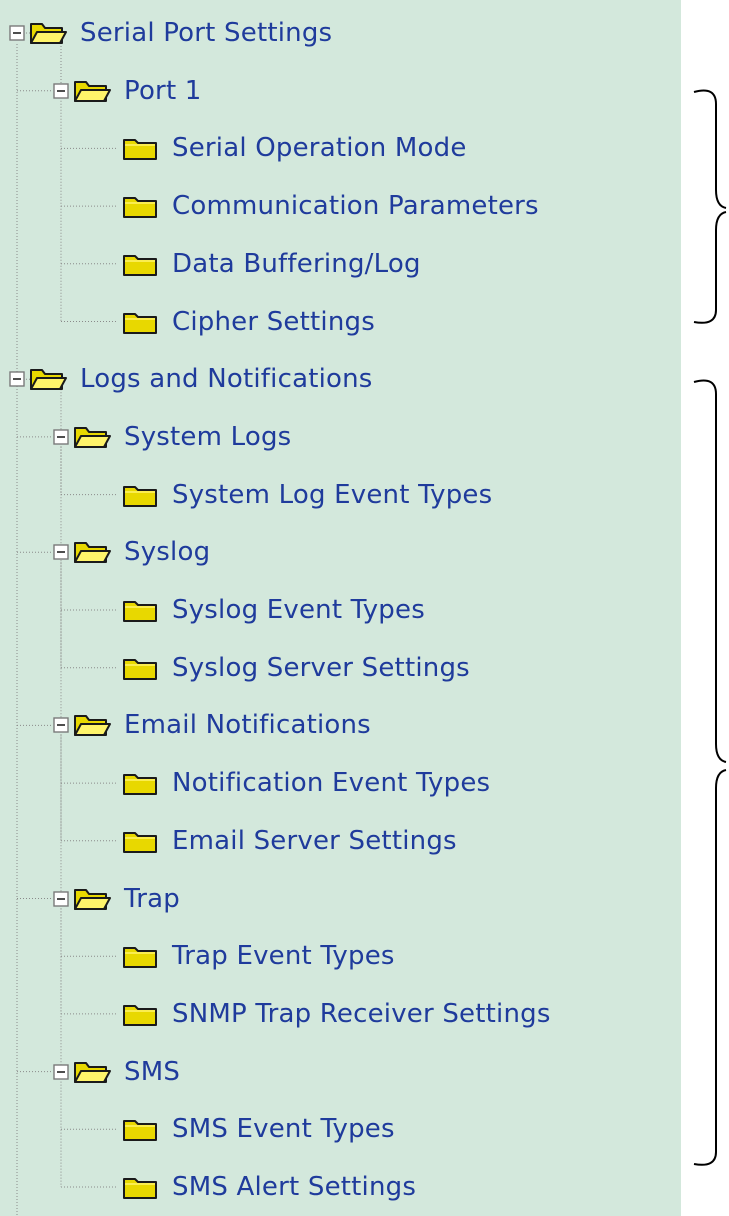 This screenshot has height=1216, width=729. I want to click on tree-item-data-buffering-log: Data Buffering/Log, so click(260, 264).